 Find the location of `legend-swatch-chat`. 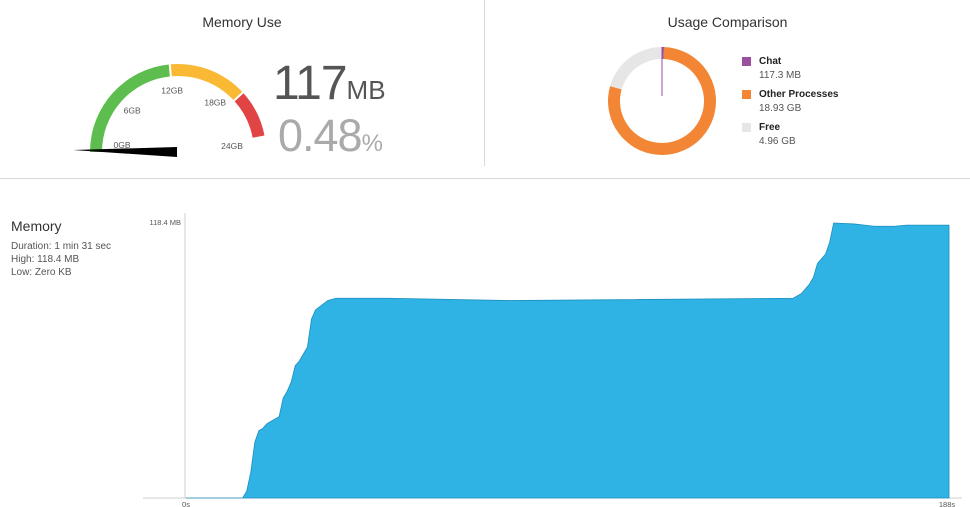

legend-swatch-chat is located at coordinates (746, 61).